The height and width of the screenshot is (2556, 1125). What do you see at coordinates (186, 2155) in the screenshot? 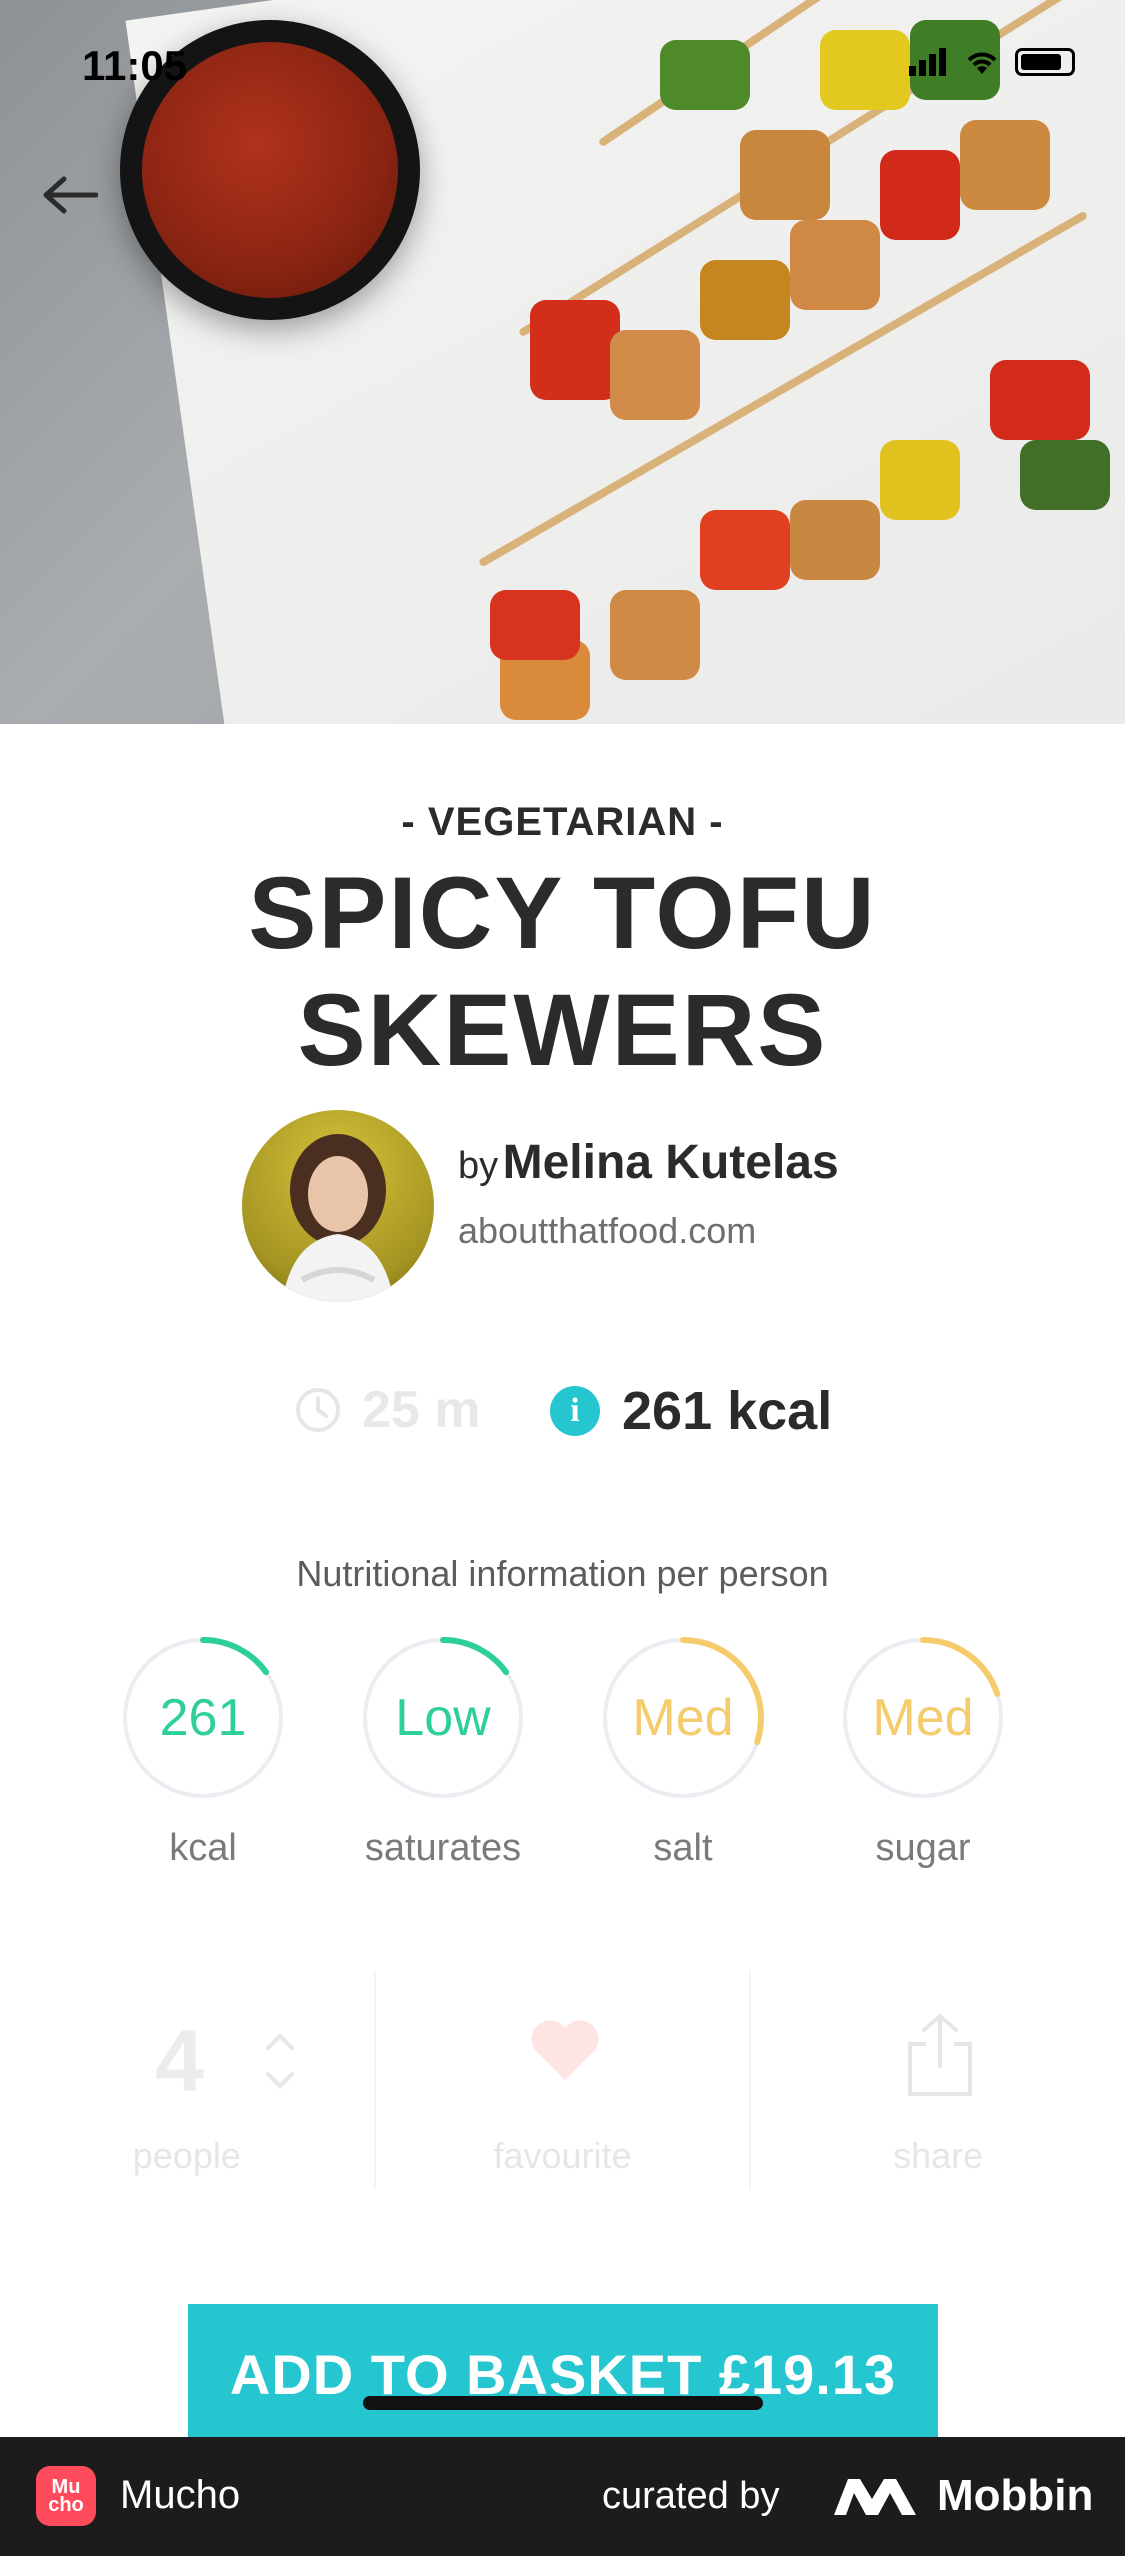
I see `people-label: people` at bounding box center [186, 2155].